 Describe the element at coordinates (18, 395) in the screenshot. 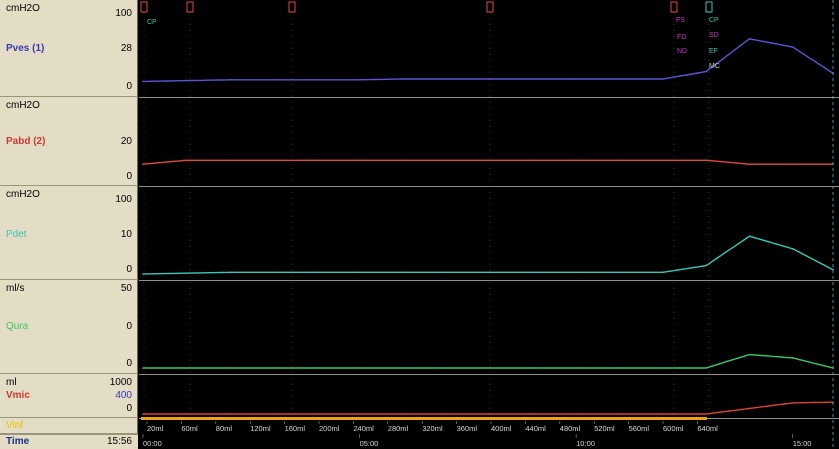

I see `vmic-name: Vmic` at that location.